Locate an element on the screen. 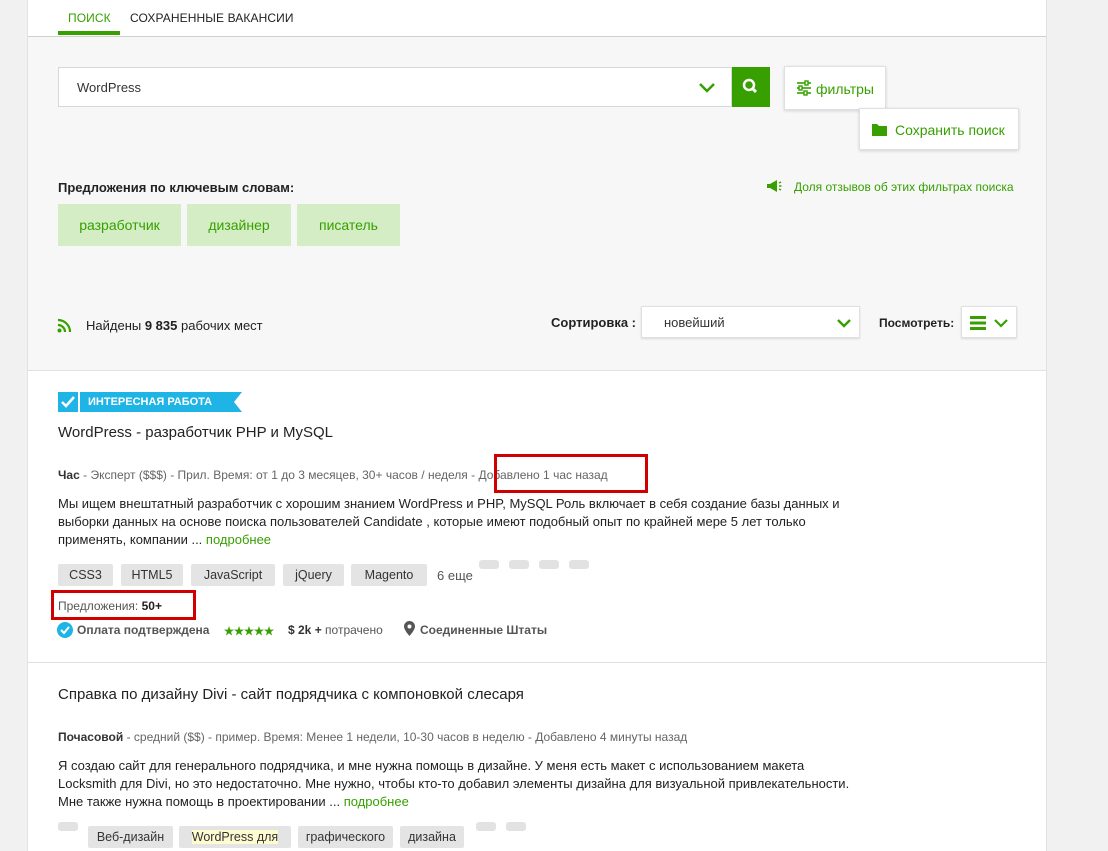  skill-tag: Веб-дизайн is located at coordinates (130, 837).